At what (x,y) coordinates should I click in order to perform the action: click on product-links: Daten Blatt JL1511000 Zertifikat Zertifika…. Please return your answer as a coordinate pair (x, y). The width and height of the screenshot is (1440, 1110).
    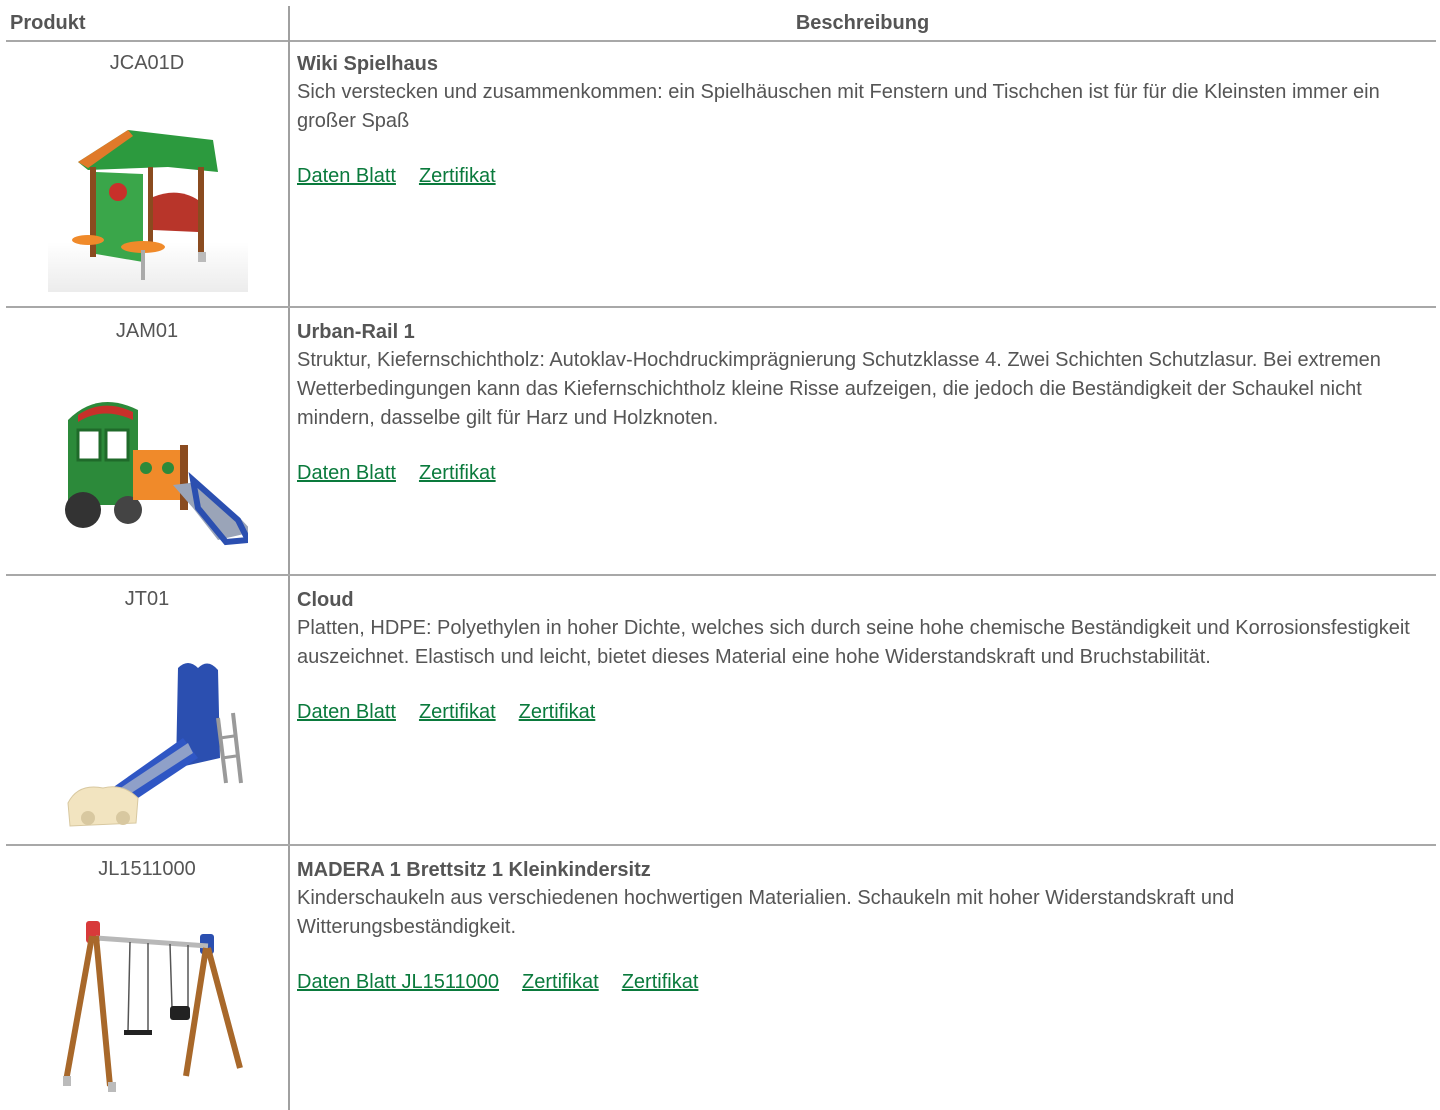
    Looking at the image, I should click on (864, 982).